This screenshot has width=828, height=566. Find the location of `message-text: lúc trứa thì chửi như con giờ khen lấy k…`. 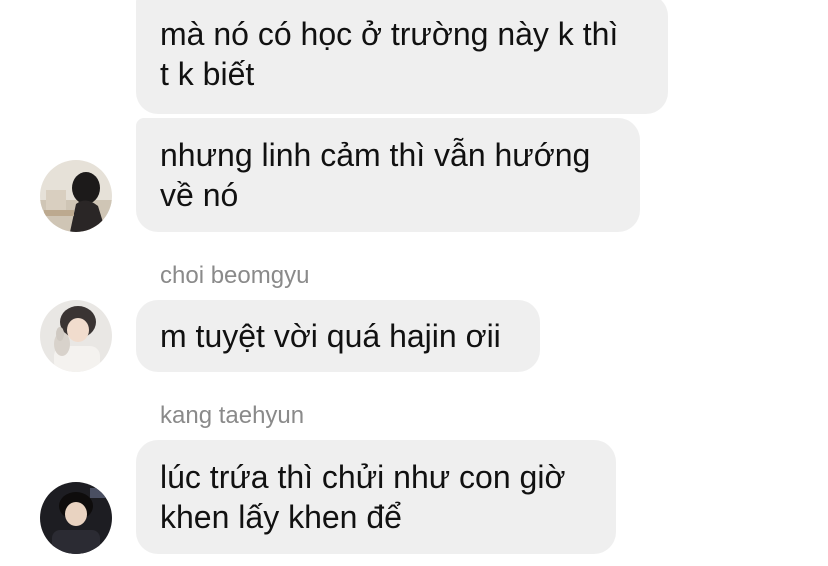

message-text: lúc trứa thì chửi như con giờ khen lấy k… is located at coordinates (363, 497).